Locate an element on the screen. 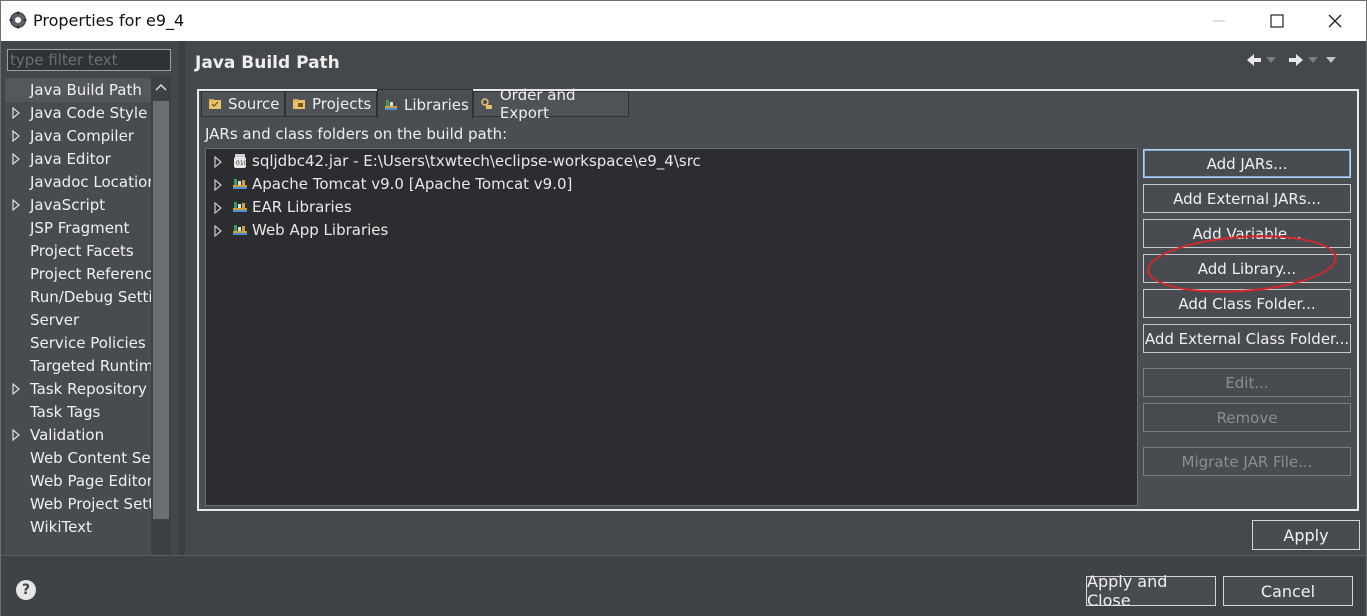 This screenshot has height=616, width=1367. scroll-thumb is located at coordinates (161, 310).